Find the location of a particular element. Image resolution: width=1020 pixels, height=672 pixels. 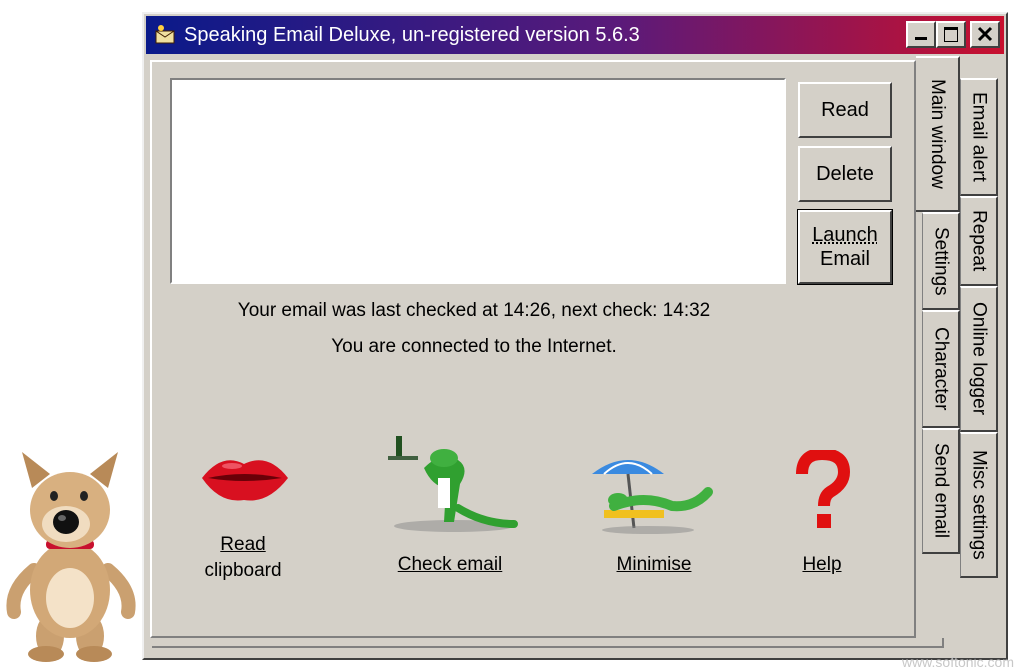

tab-misc-settings: Misc settings is located at coordinates (979, 505).